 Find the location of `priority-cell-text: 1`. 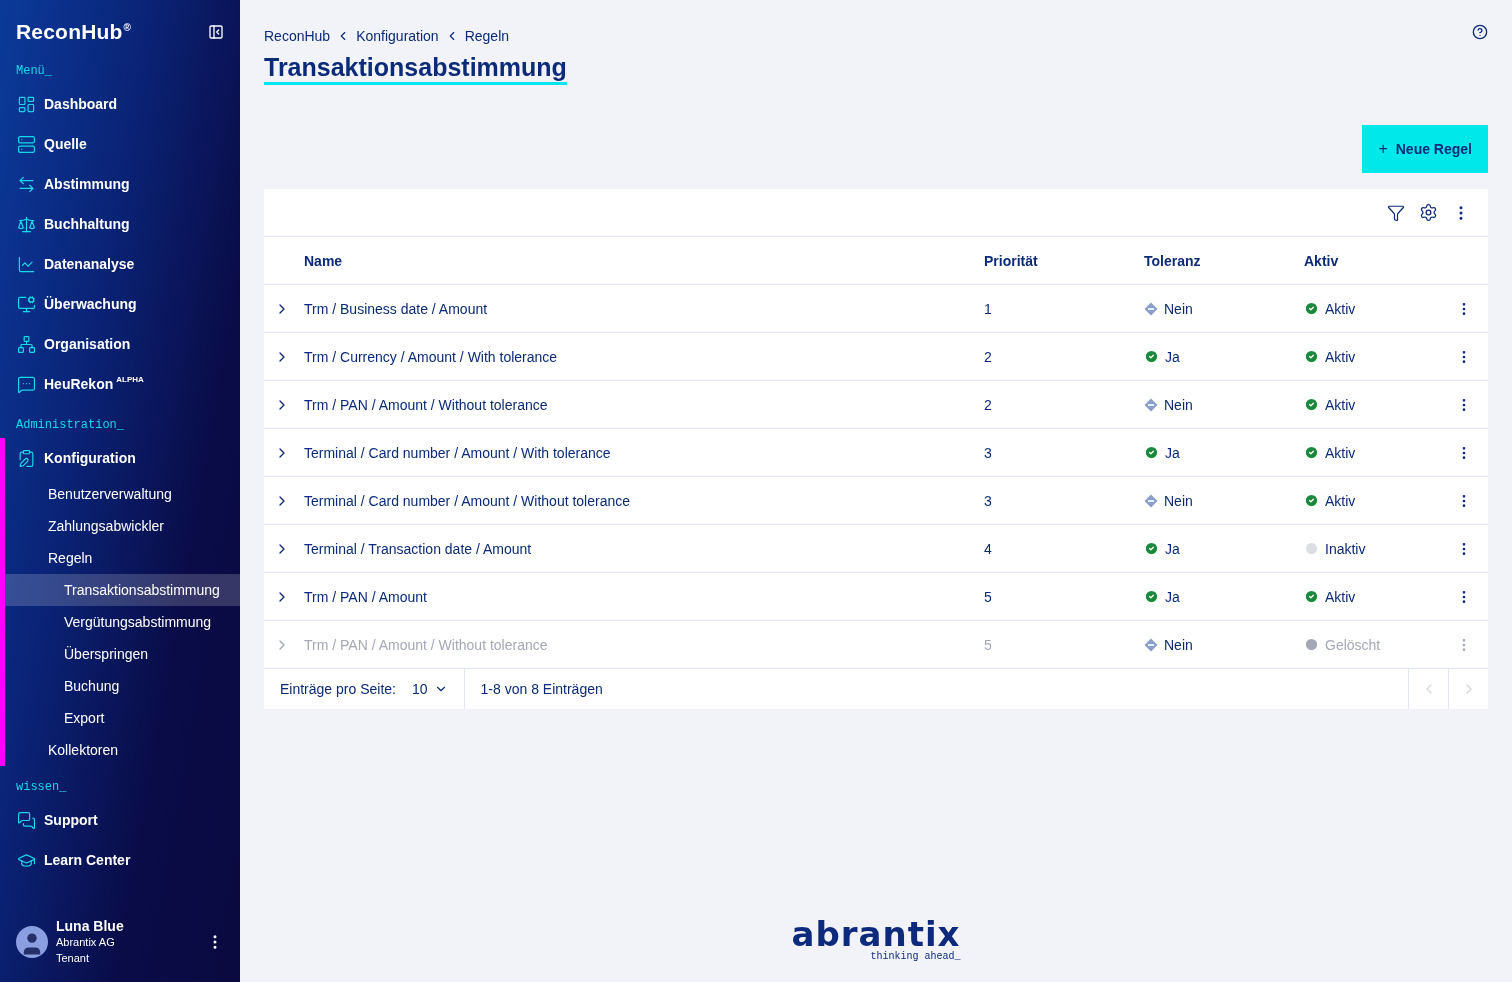

priority-cell-text: 1 is located at coordinates (988, 308).